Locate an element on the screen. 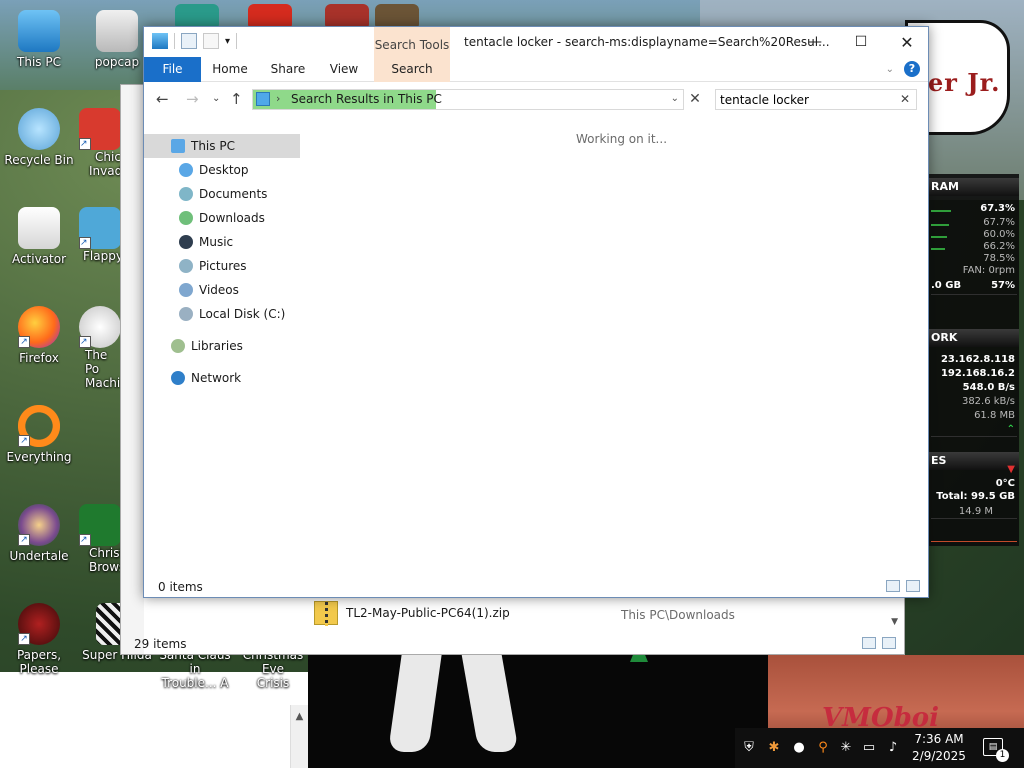  forward-arrow-icon: → is located at coordinates (192, 99).